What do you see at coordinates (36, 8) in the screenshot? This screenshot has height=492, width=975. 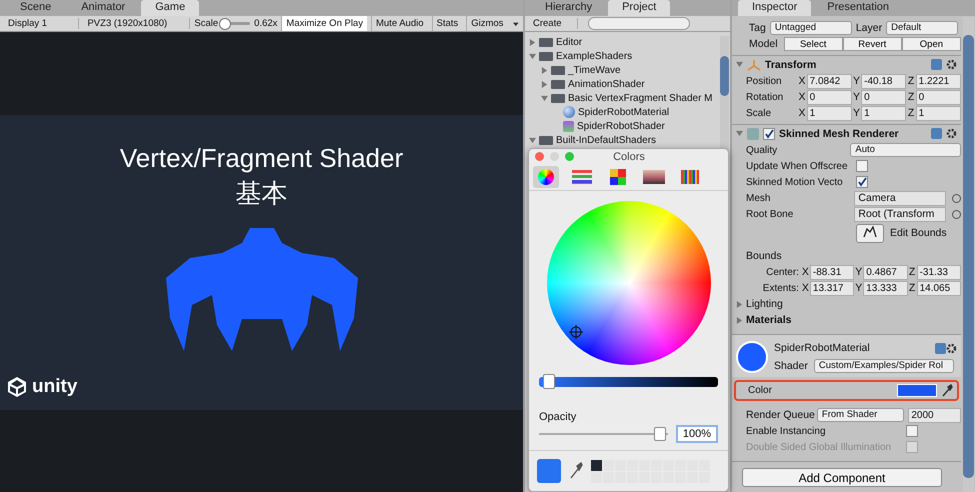 I see `editor-tab: Scene` at bounding box center [36, 8].